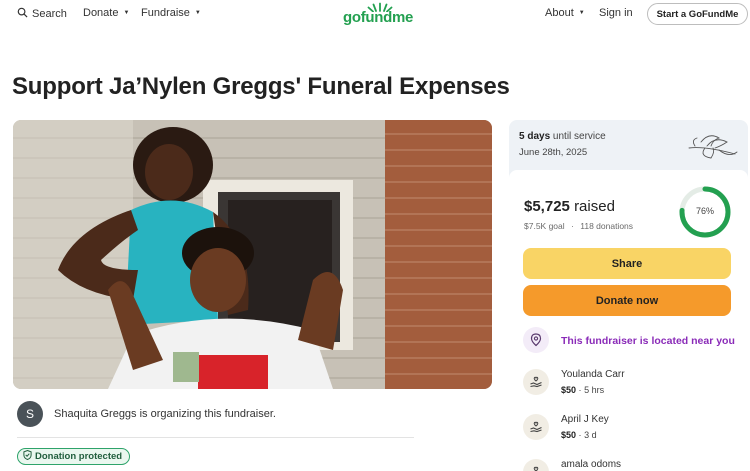  Describe the element at coordinates (22, 14) in the screenshot. I see `search-icon` at that location.